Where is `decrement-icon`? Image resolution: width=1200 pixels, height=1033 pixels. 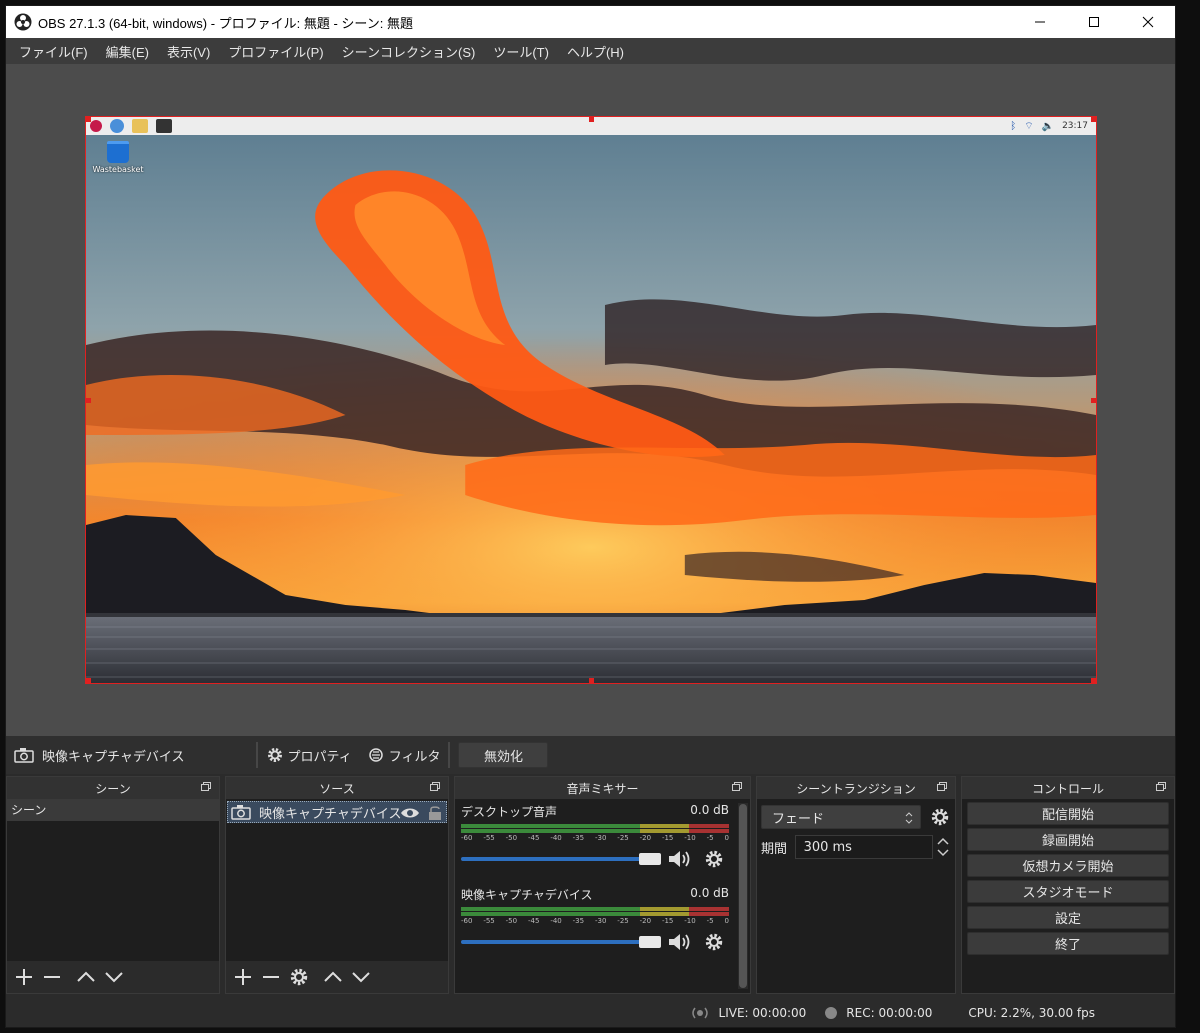 decrement-icon is located at coordinates (943, 853).